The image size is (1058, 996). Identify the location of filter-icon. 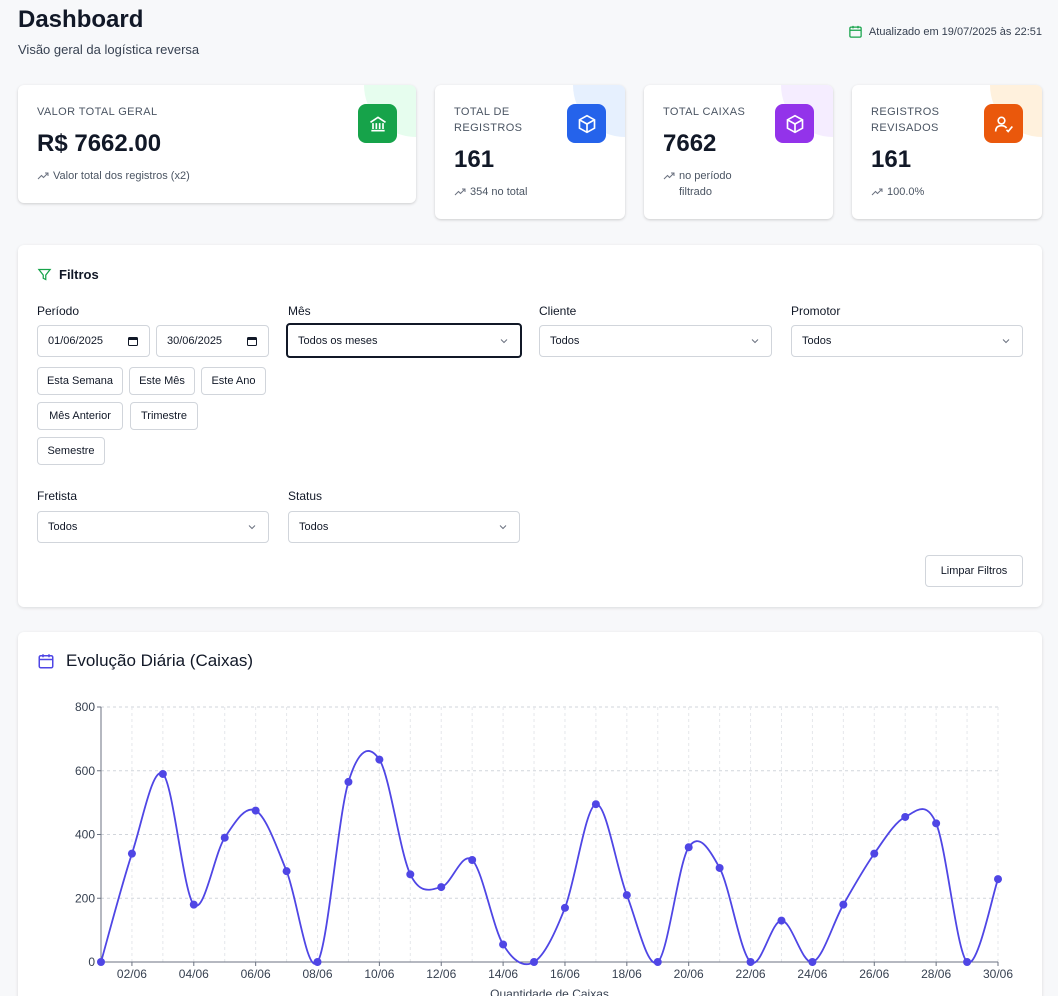
(44, 274).